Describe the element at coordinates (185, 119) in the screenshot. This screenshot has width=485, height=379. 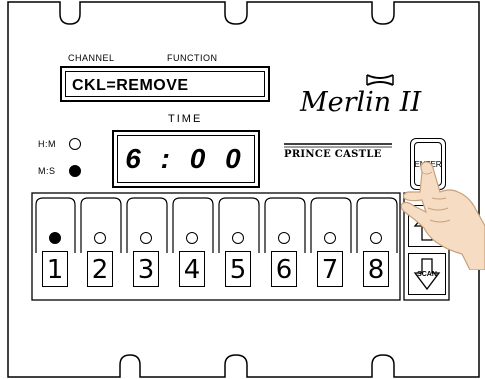
I see `time-label: TIME` at that location.